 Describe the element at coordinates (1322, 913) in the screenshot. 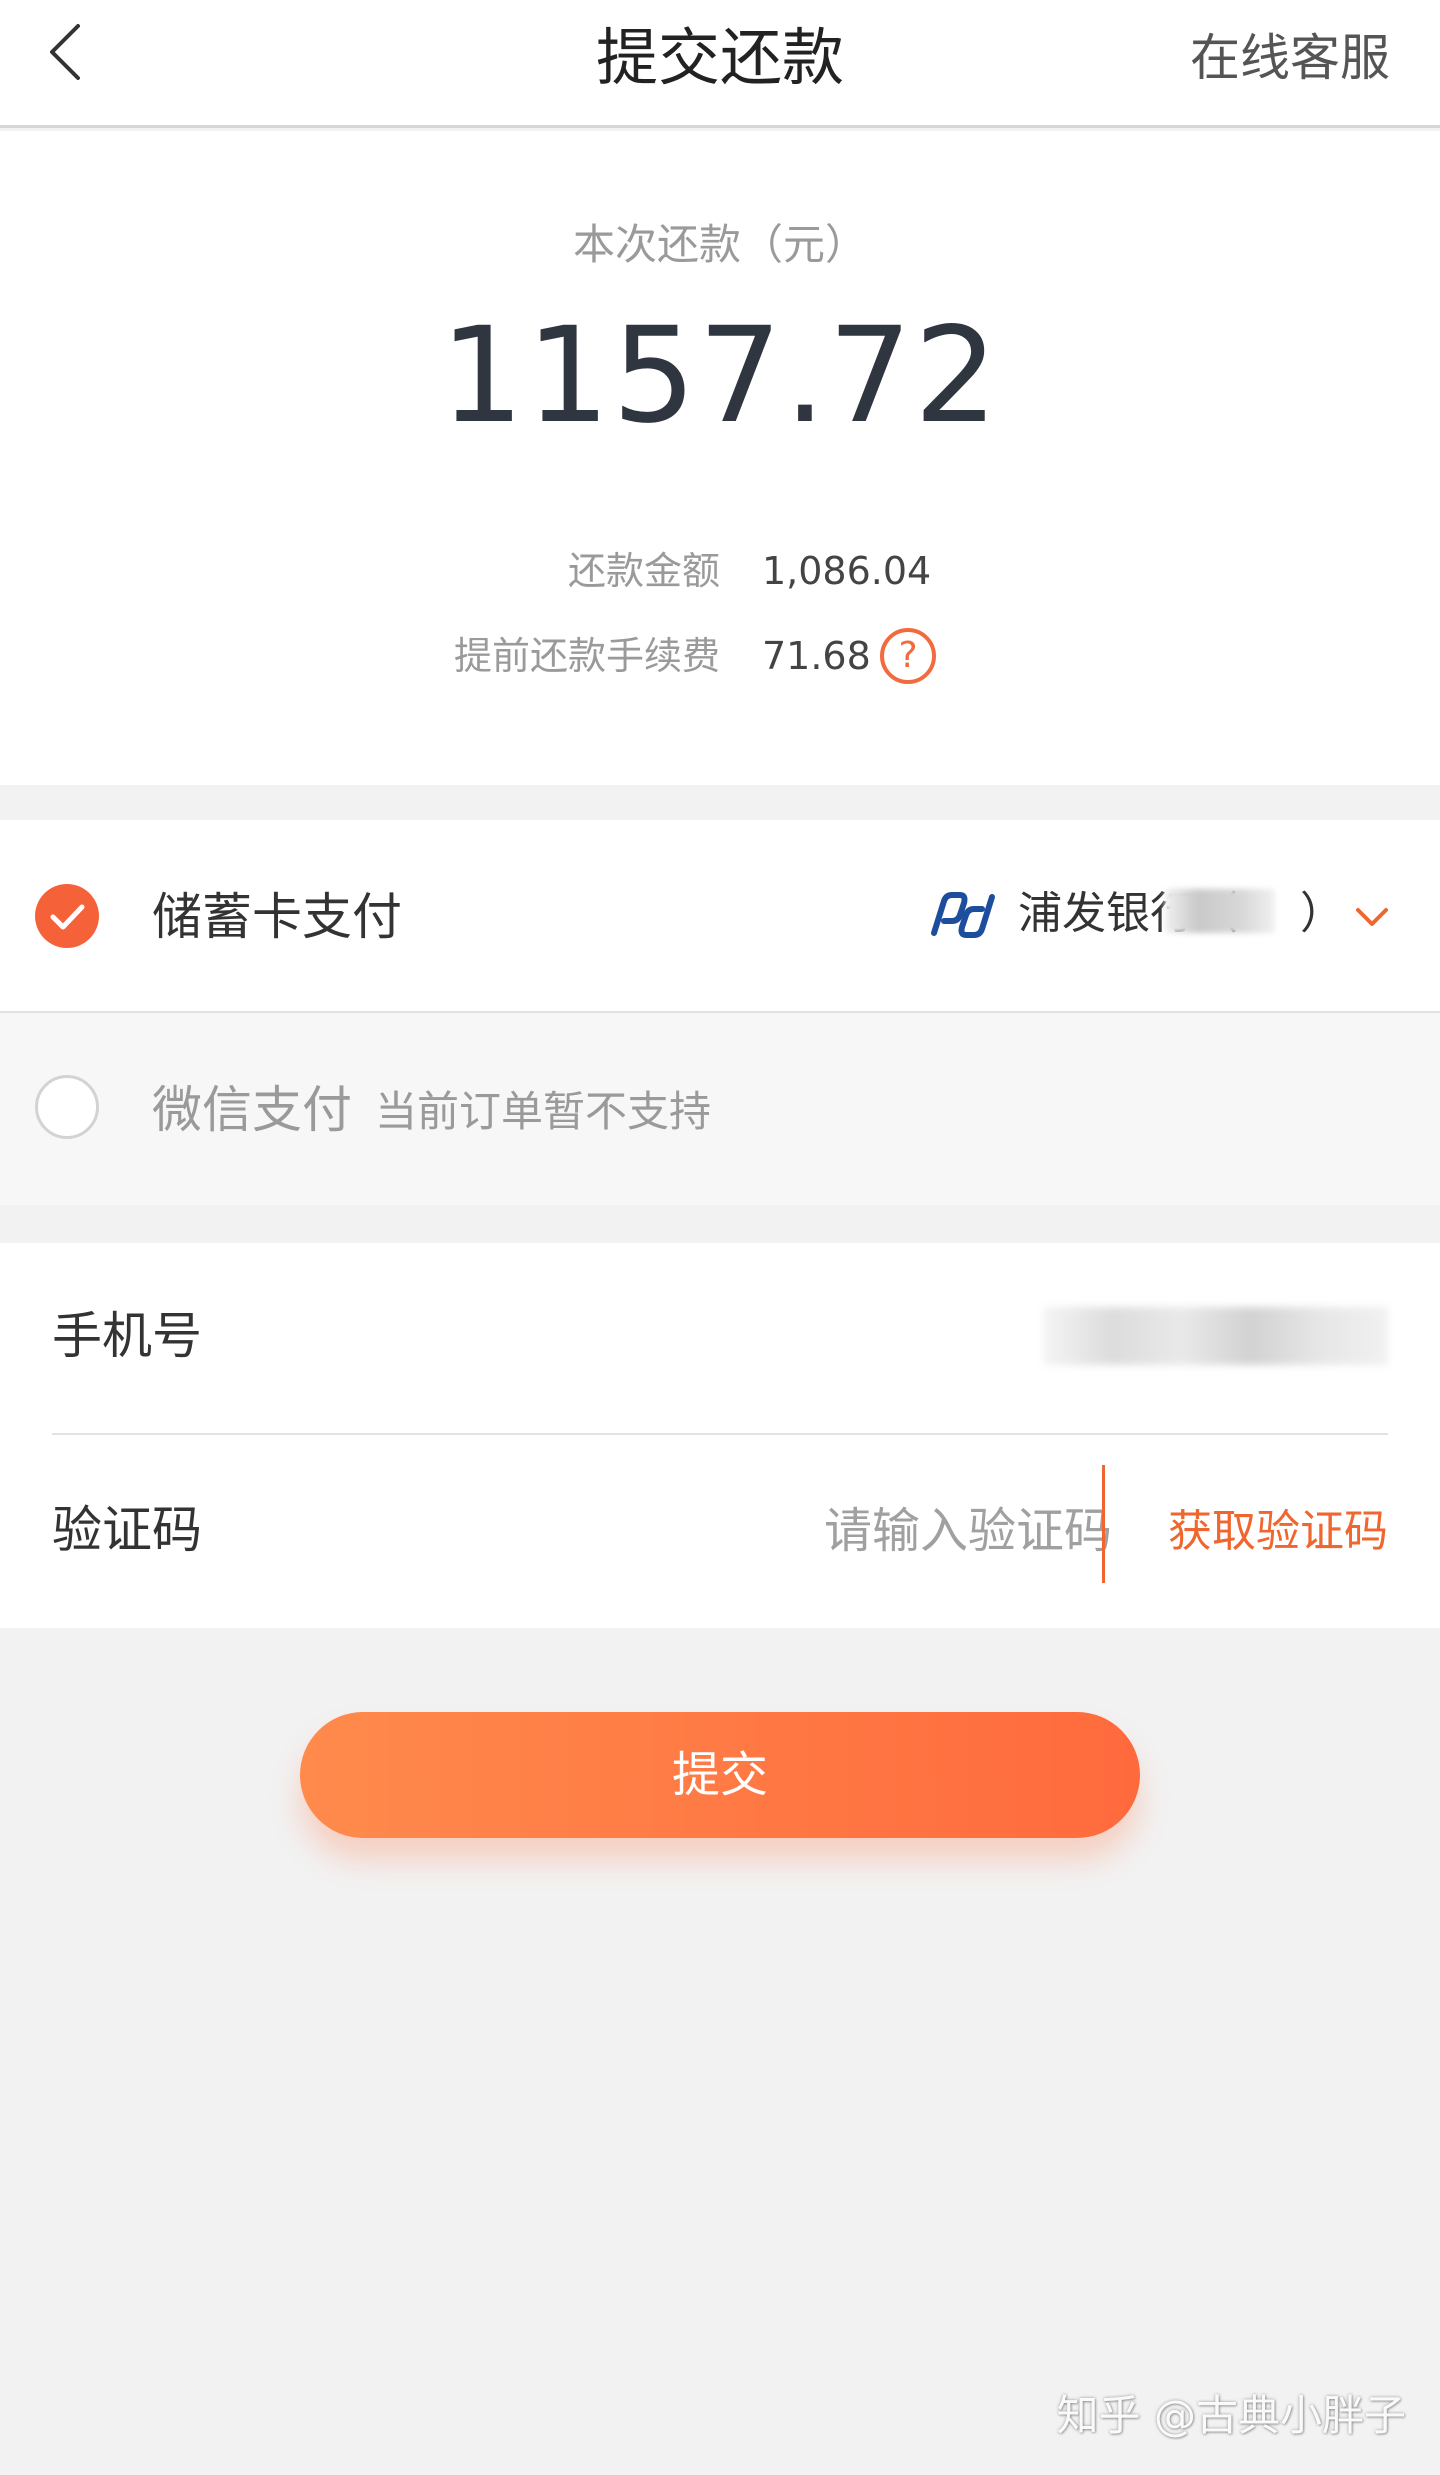

I see `bank-paren: ）` at that location.